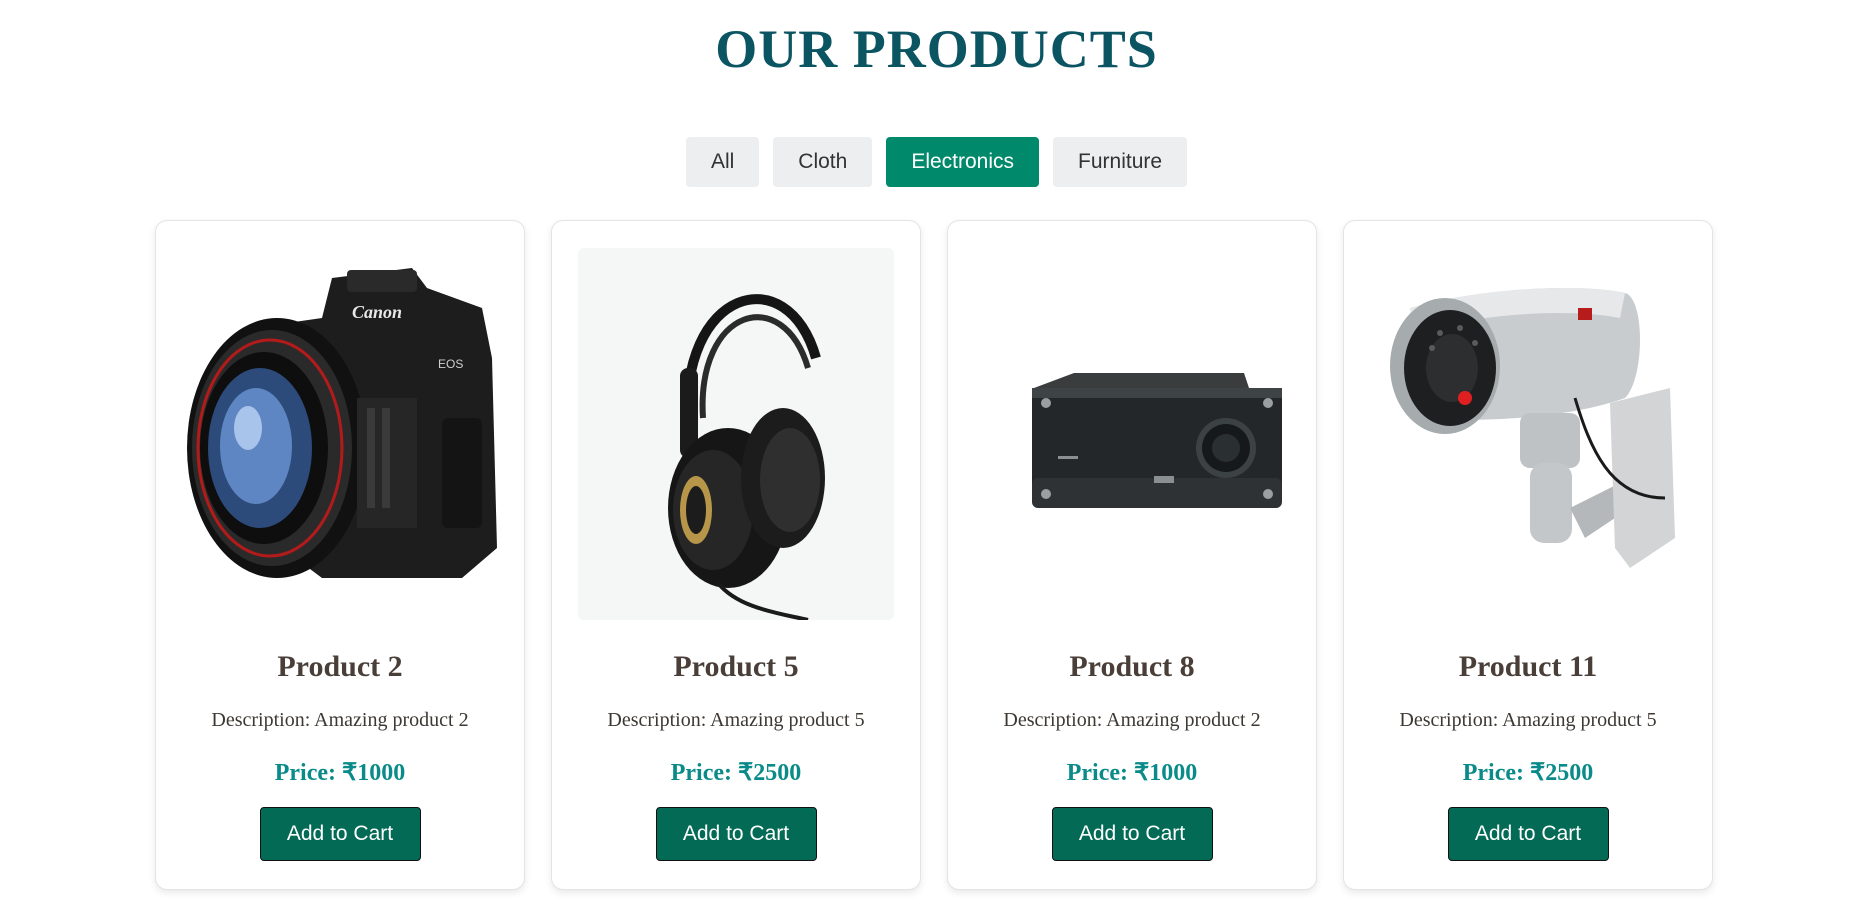 The width and height of the screenshot is (1873, 920). What do you see at coordinates (936, 49) in the screenshot?
I see `page-title: OUR PRODUCTS` at bounding box center [936, 49].